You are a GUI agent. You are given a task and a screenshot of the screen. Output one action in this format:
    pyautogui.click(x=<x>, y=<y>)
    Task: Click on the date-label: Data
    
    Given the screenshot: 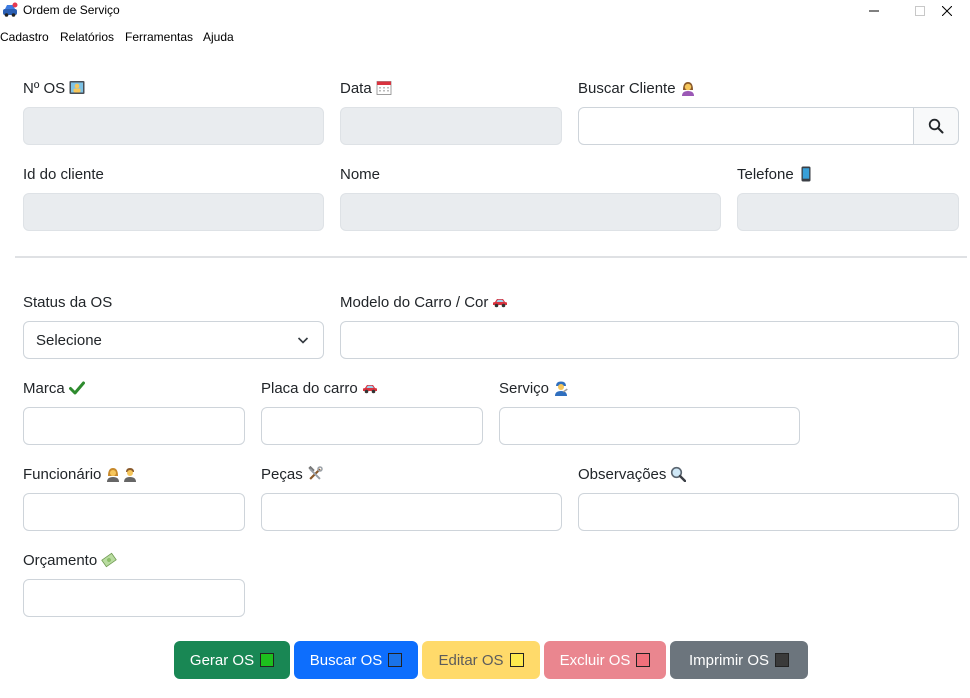 What is the action you would take?
    pyautogui.click(x=366, y=88)
    